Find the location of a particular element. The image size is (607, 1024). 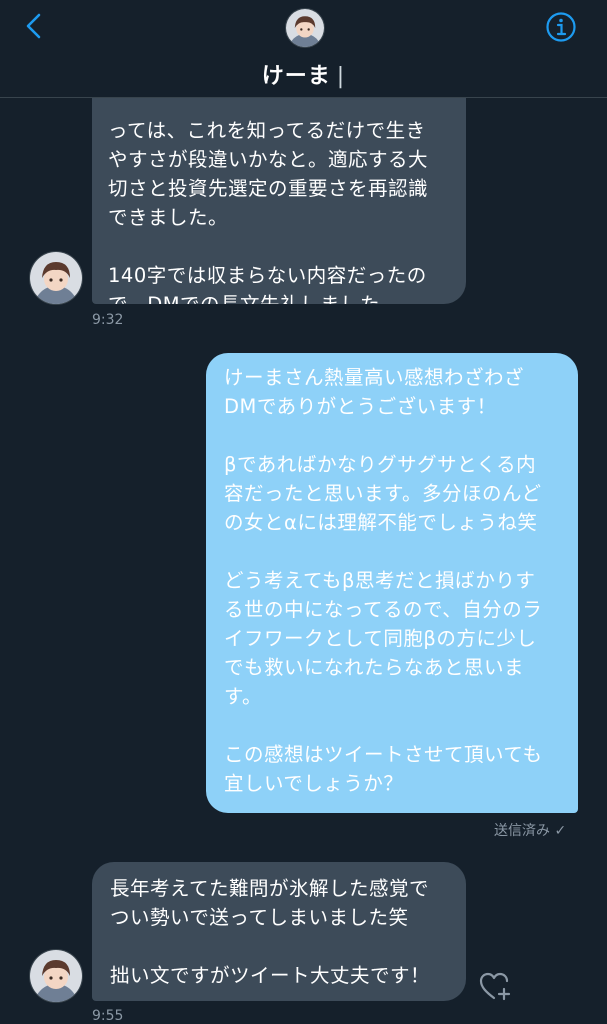

info-icon is located at coordinates (561, 27).